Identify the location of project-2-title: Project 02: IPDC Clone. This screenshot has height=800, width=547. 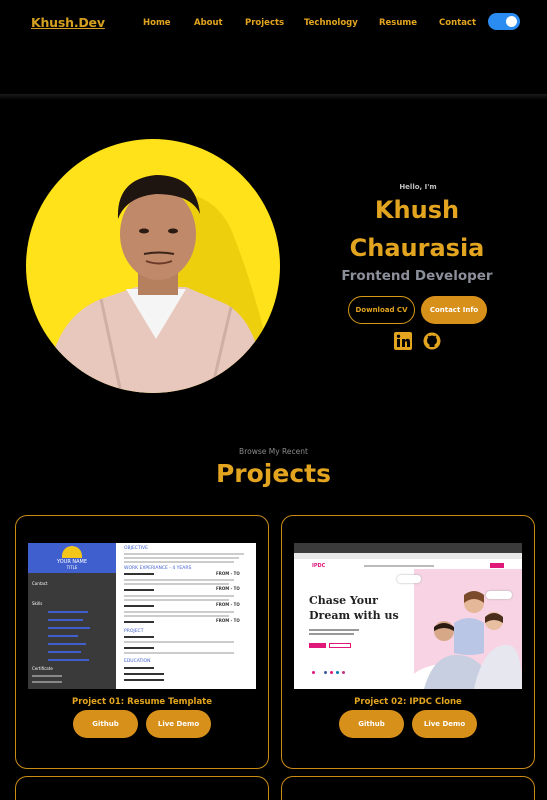
(408, 702).